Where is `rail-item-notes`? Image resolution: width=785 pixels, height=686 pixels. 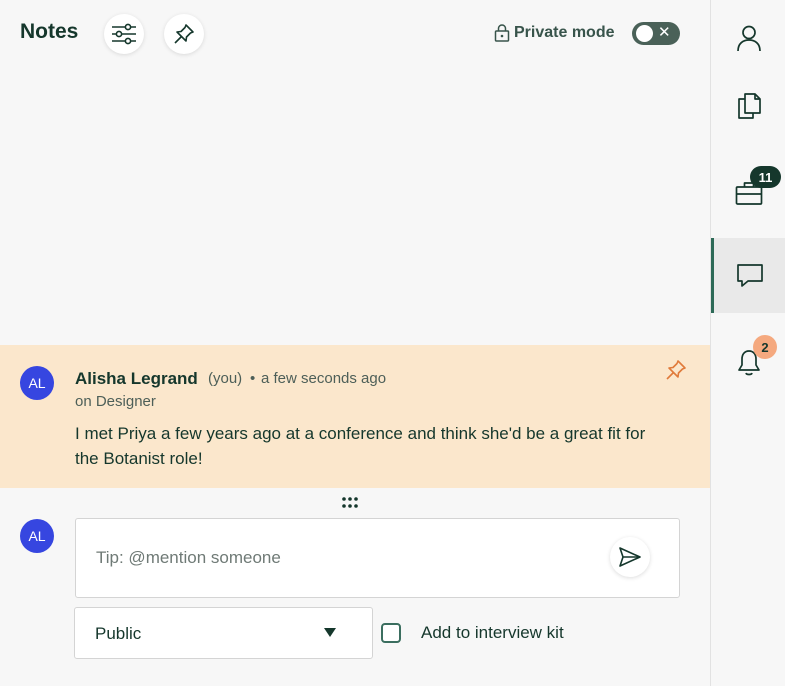 rail-item-notes is located at coordinates (748, 275).